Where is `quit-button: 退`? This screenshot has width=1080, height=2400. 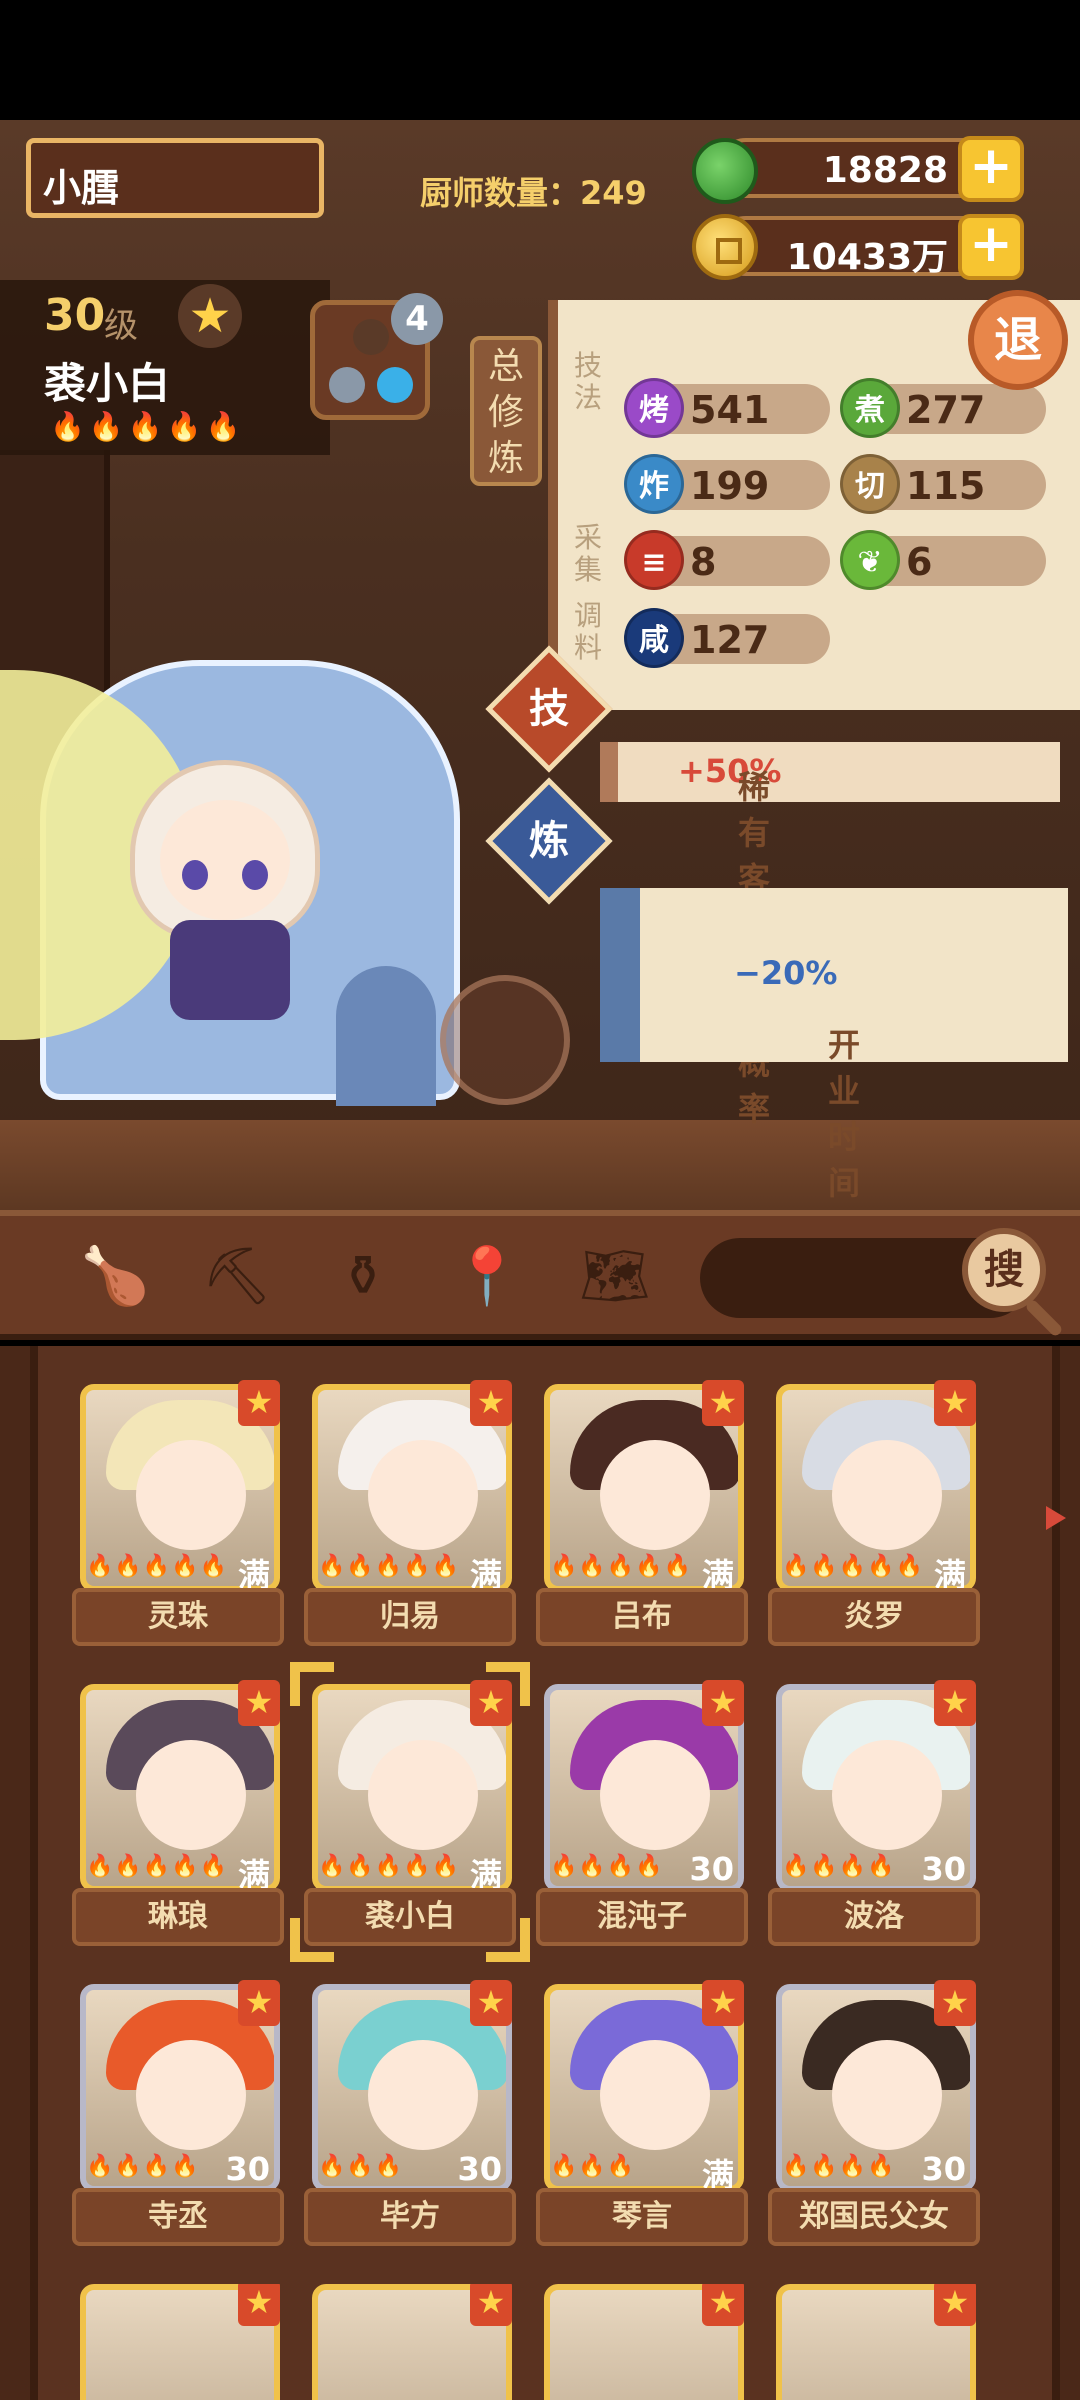
quit-button: 退 is located at coordinates (1018, 340).